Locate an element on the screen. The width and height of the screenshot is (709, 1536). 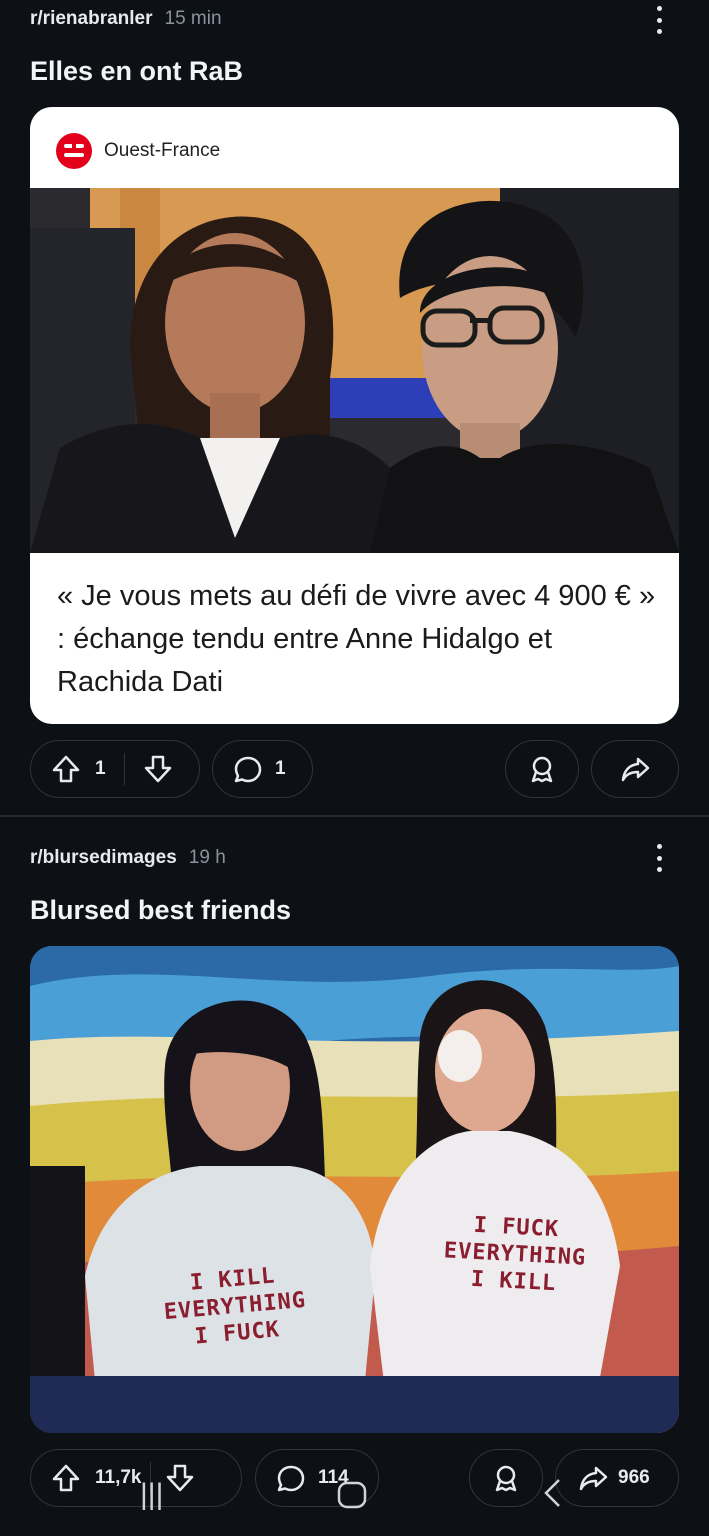
share-button is located at coordinates (635, 769).